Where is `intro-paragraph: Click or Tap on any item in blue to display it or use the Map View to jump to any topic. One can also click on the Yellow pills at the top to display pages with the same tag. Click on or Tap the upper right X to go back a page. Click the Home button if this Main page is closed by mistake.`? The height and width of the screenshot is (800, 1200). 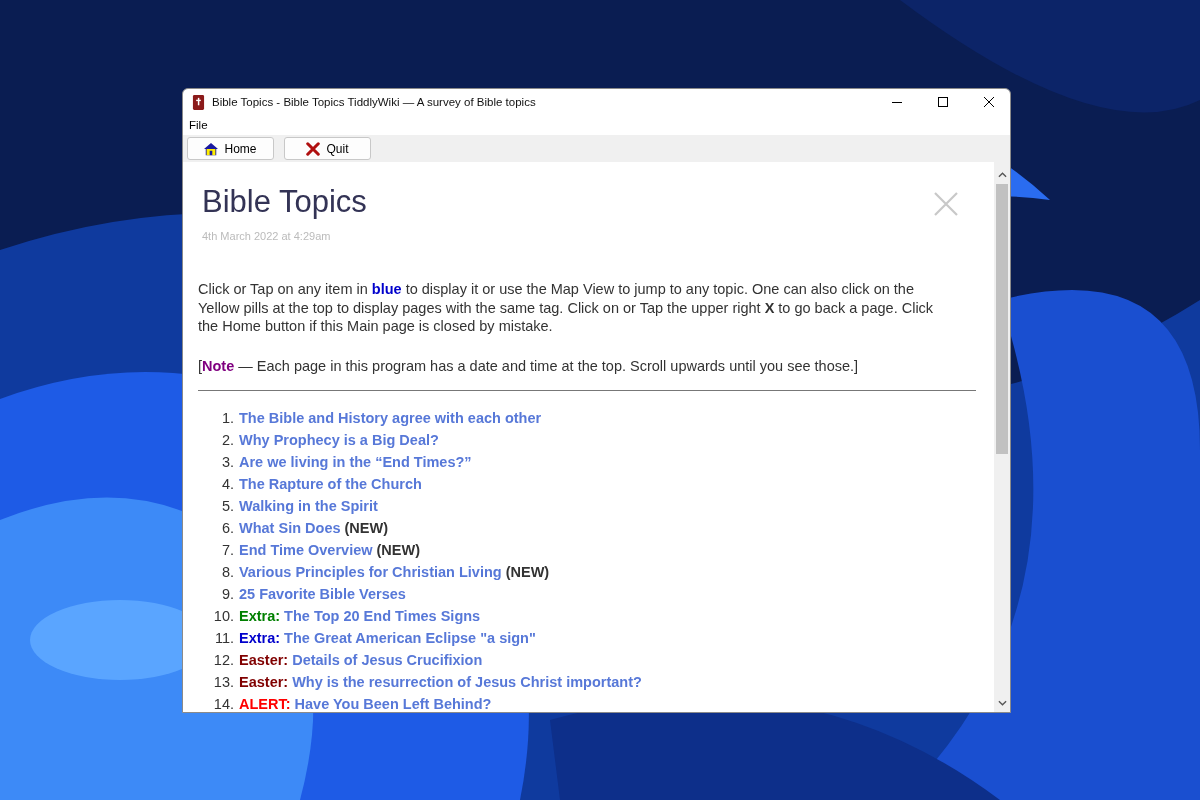 intro-paragraph: Click or Tap on any item in blue to display it or use the Map View to jump to any topic. One can also click on the Yellow pills at the top to display pages with the same tag. Click on or Tap the upper right X to go back a page. Click the Home button if this Main page is closed by mistake. is located at coordinates (566, 308).